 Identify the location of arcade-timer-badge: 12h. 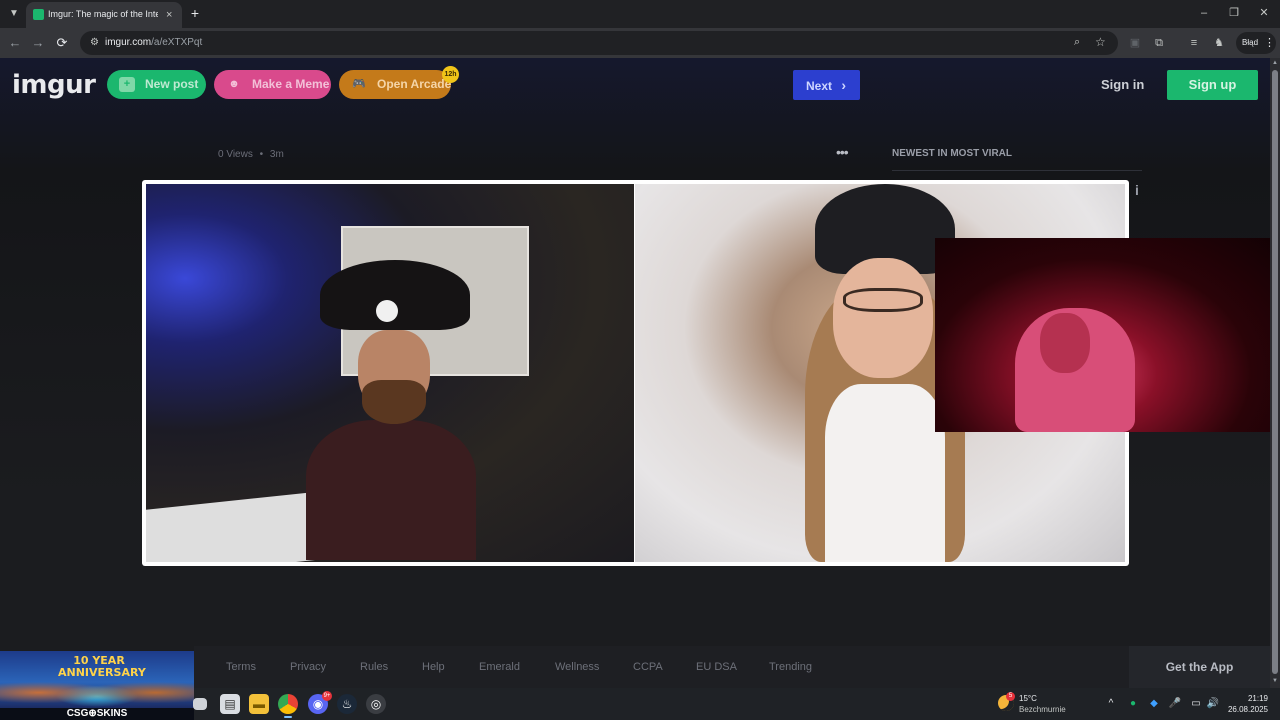
(450, 74).